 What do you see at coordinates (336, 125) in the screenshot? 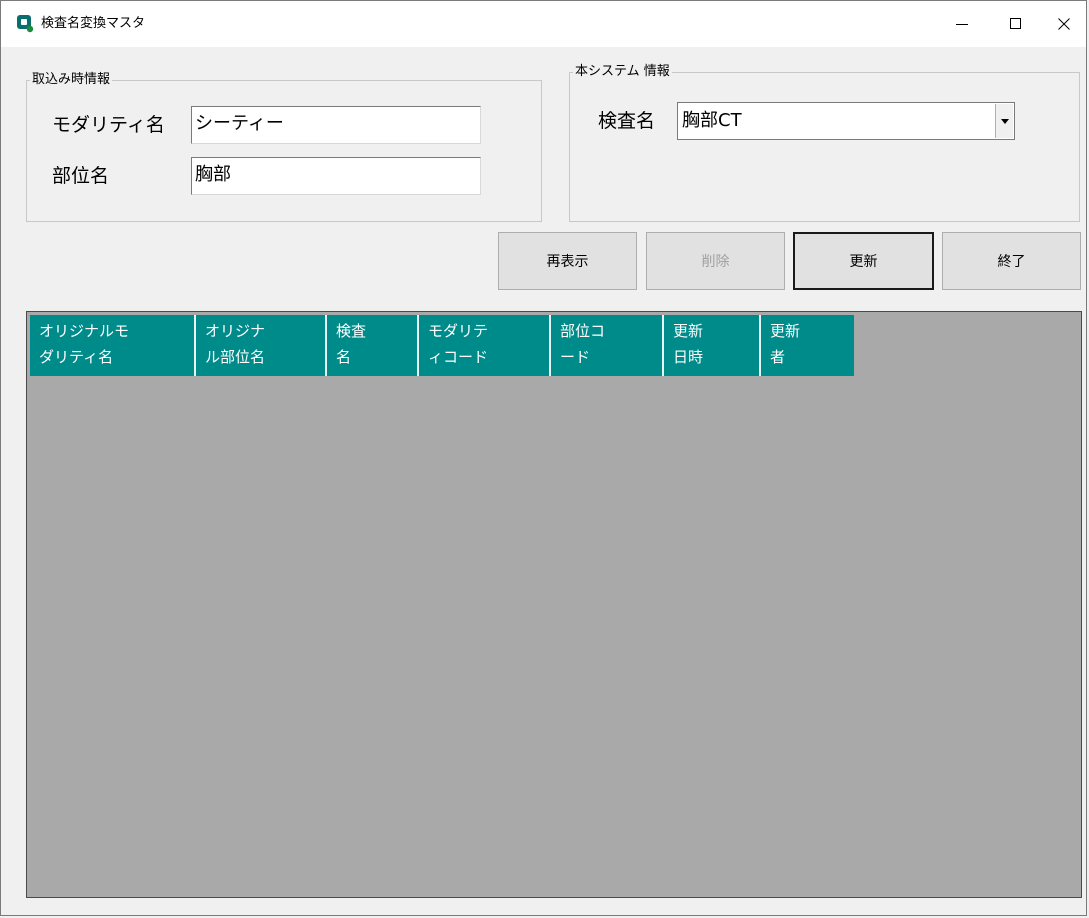
I see `modality-name-field: シーティー` at bounding box center [336, 125].